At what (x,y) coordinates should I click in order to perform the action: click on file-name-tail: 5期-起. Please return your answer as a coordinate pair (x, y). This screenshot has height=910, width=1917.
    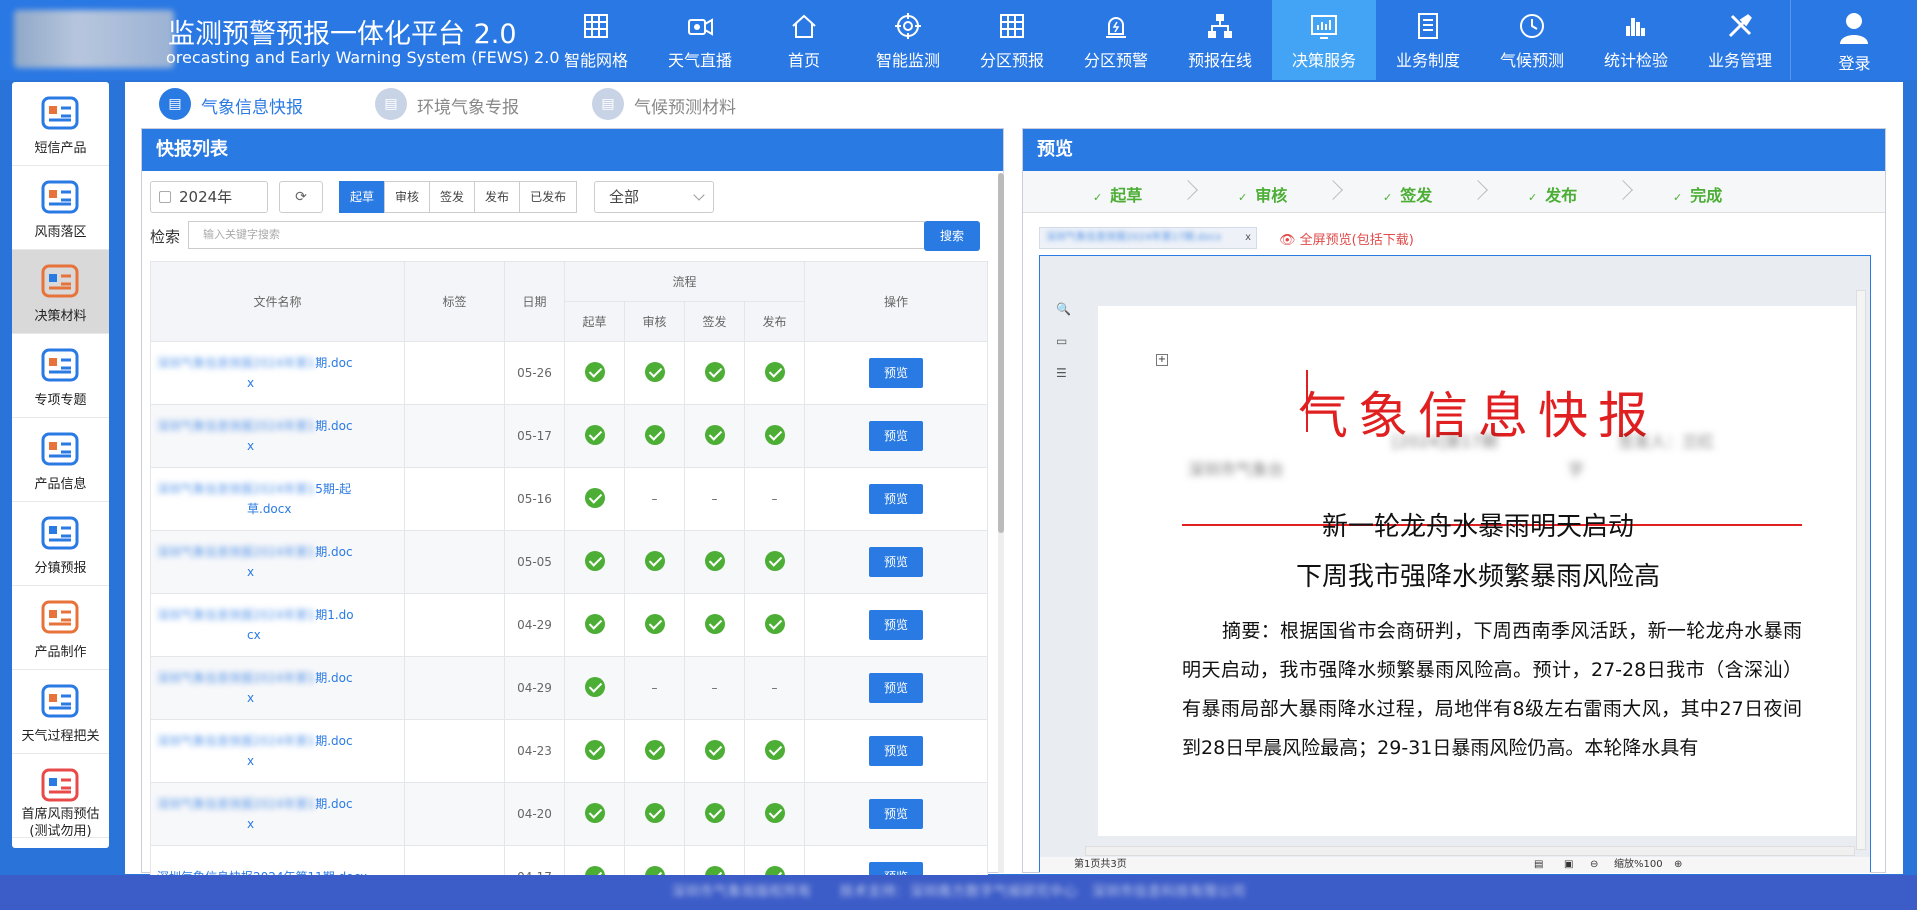
    Looking at the image, I should click on (333, 489).